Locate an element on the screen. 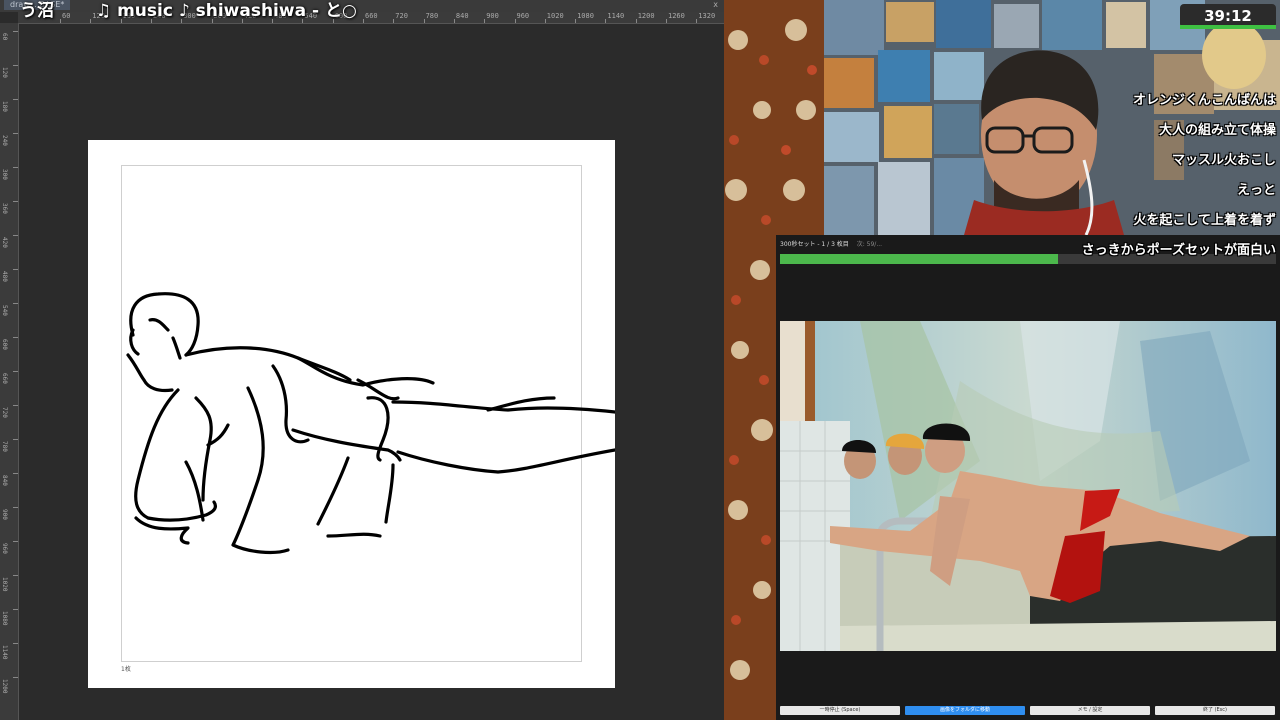 The width and height of the screenshot is (1280, 720). figure-sketch is located at coordinates (370, 423).